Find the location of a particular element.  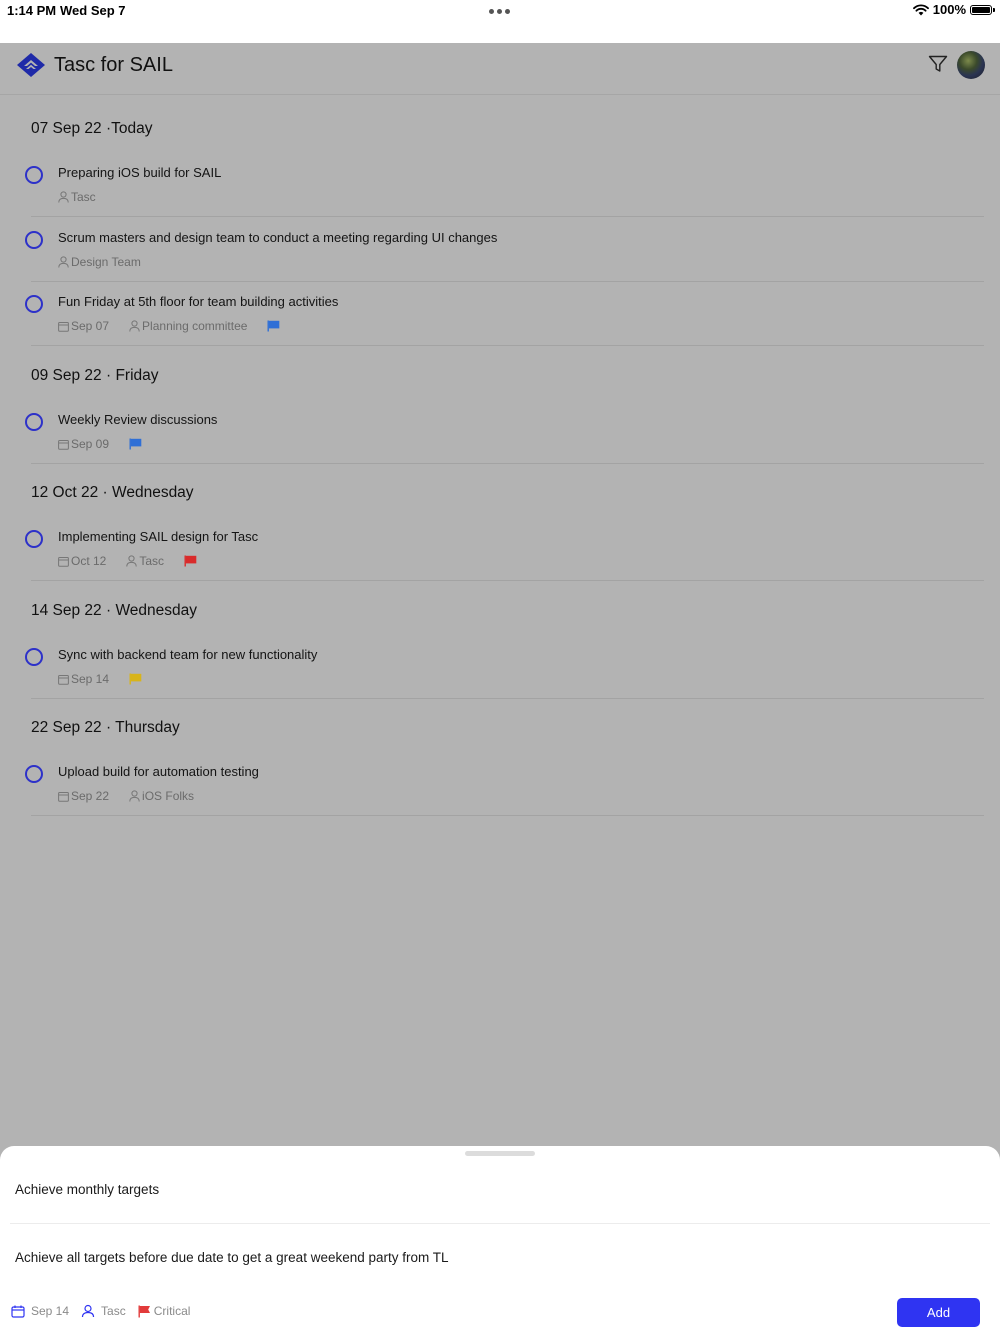

task-row: Preparing iOS build for SAIL Tasc is located at coordinates (500, 185).